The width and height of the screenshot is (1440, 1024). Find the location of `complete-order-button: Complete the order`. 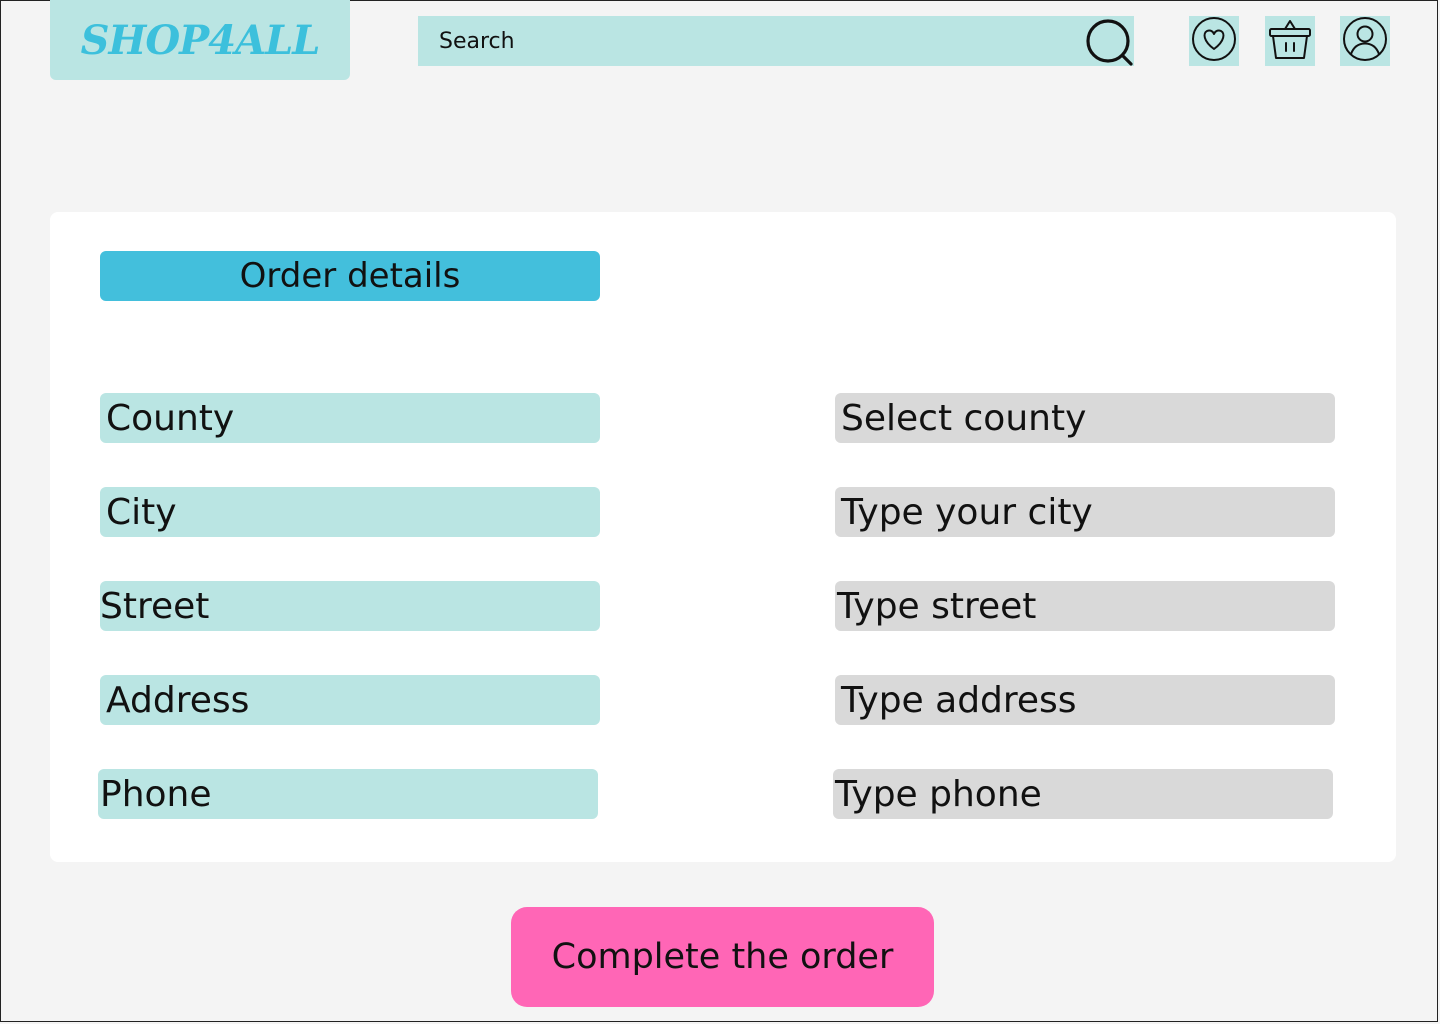

complete-order-button: Complete the order is located at coordinates (722, 957).